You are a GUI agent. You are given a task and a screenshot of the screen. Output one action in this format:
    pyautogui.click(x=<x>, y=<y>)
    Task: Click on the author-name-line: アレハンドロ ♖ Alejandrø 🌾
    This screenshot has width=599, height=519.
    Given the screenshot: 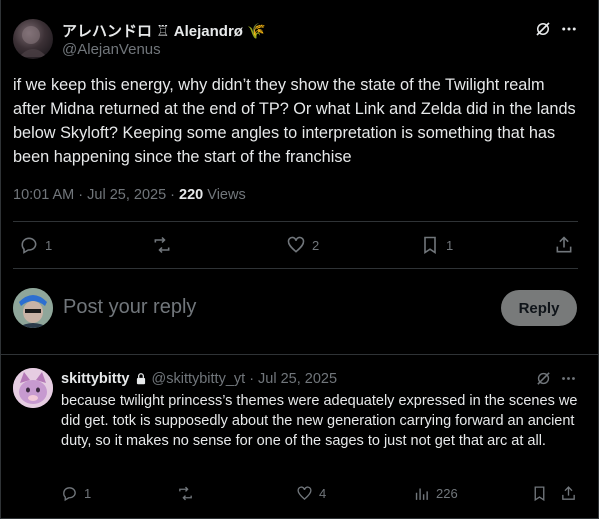 What is the action you would take?
    pyautogui.click(x=164, y=30)
    